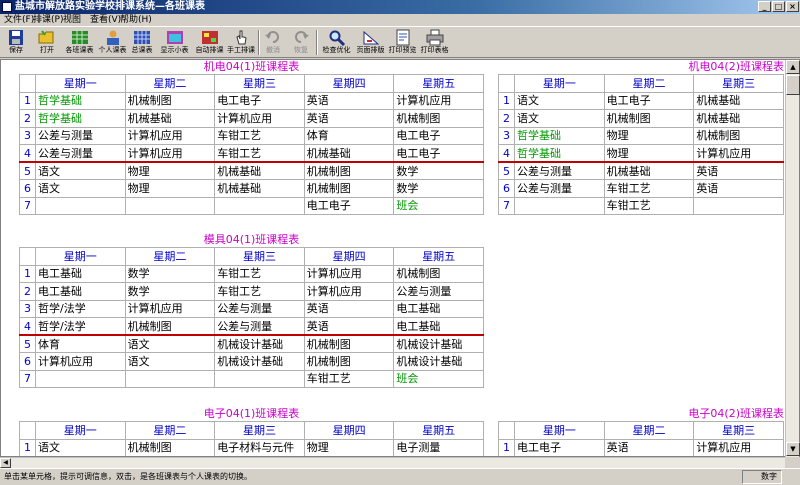 The width and height of the screenshot is (800, 485). Describe the element at coordinates (112, 42) in the screenshot. I see `personal-table-button: 个人课表` at that location.